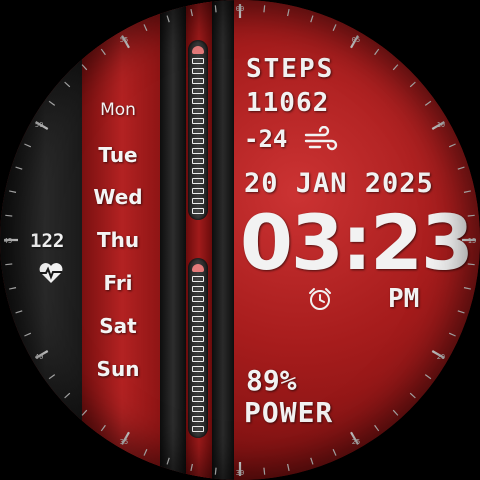  I want to click on bezel-number: 50, so click(39, 125).